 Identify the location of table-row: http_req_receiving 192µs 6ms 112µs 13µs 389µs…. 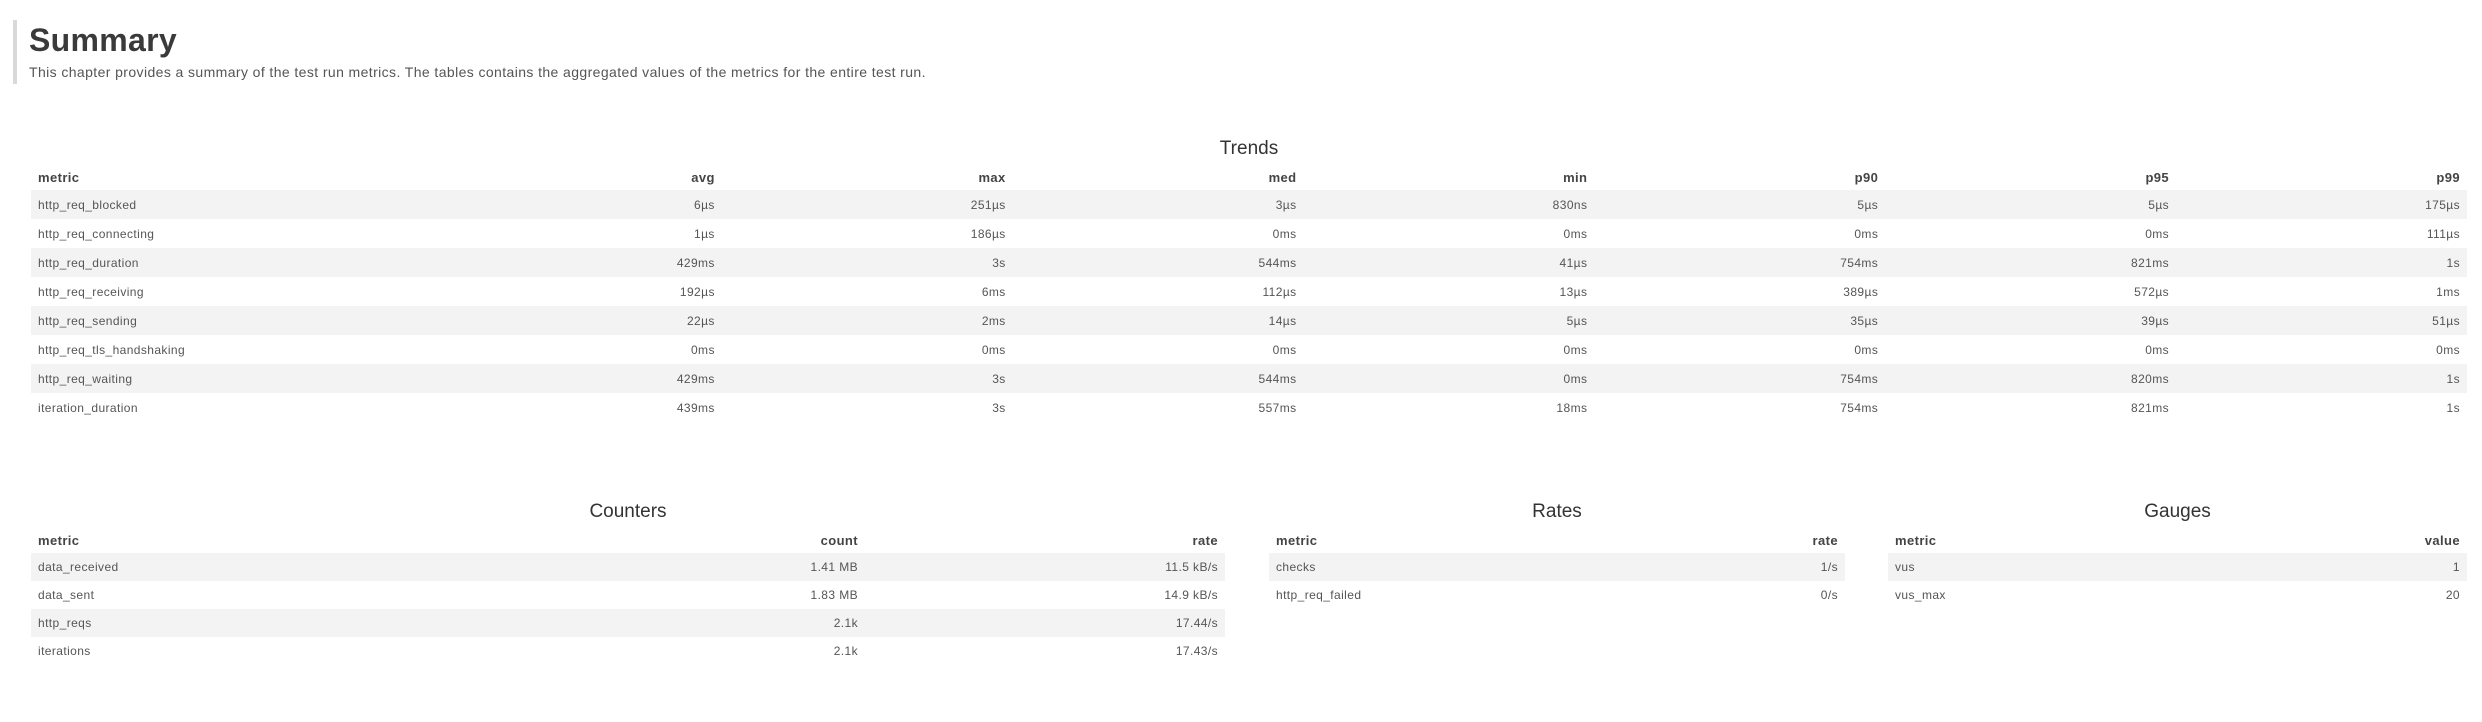
(1249, 291).